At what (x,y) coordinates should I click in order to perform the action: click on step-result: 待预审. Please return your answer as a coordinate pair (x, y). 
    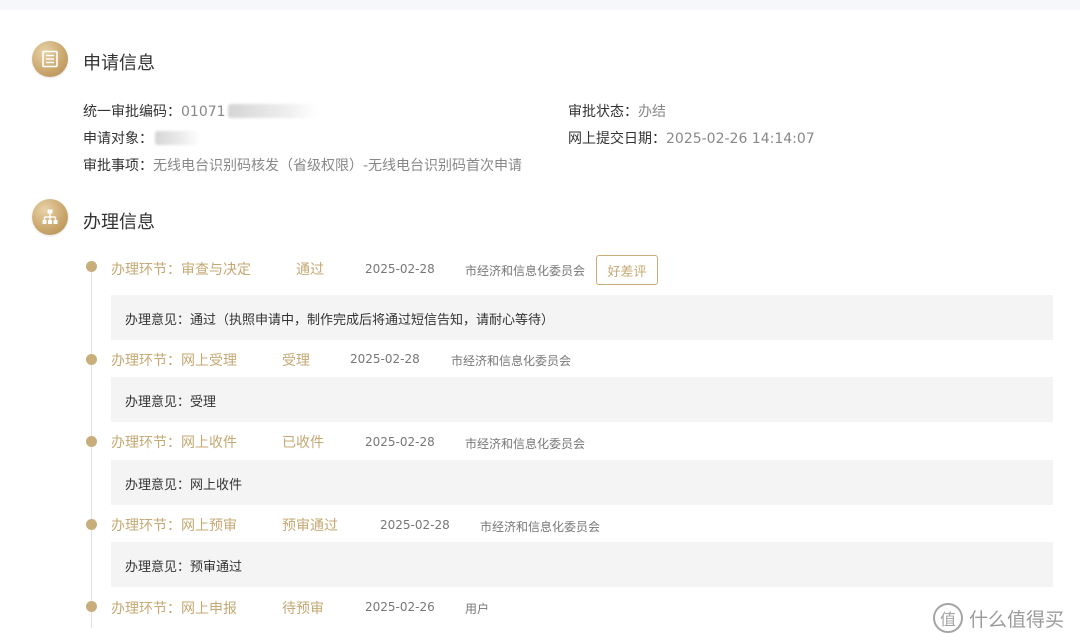
    Looking at the image, I should click on (303, 609).